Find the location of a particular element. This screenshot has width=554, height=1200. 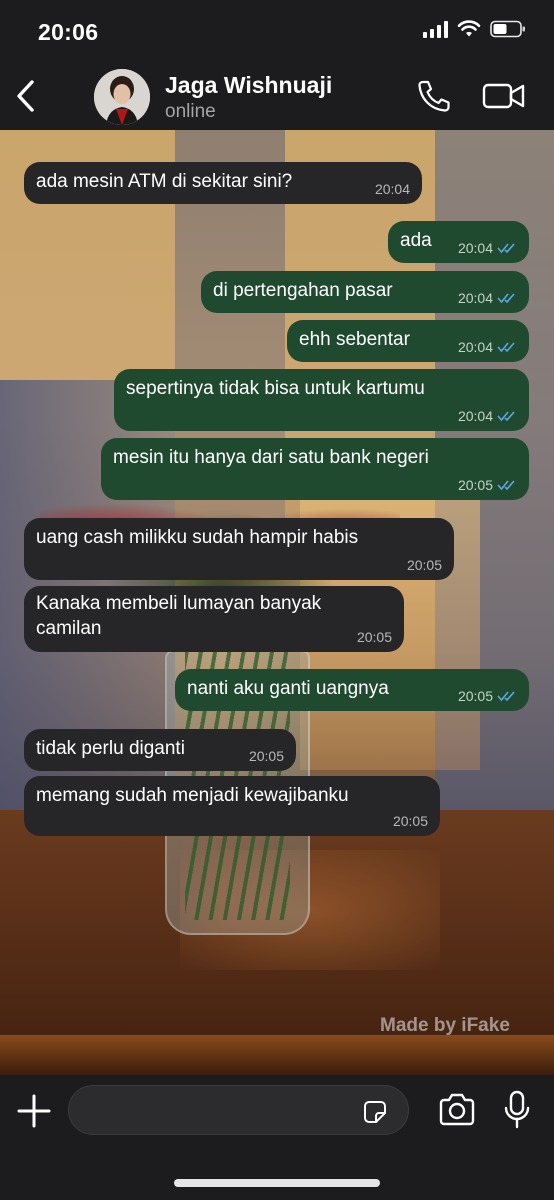

message-bubble-outgoing: nanti aku ganti uangnya 20:05 is located at coordinates (352, 690).